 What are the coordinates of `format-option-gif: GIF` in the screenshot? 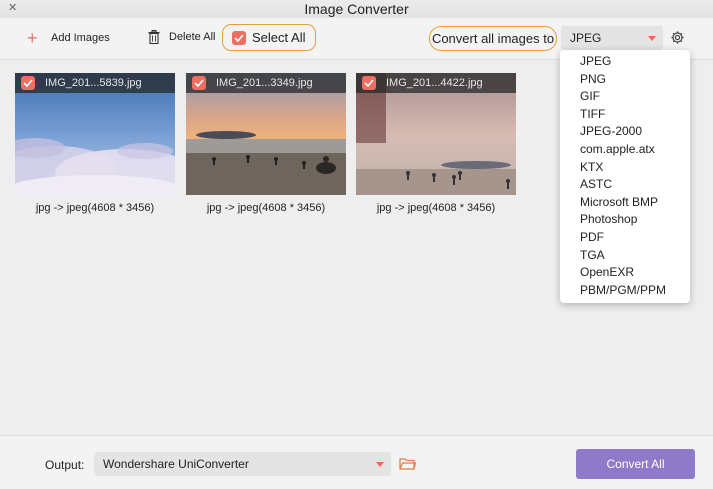 It's located at (625, 97).